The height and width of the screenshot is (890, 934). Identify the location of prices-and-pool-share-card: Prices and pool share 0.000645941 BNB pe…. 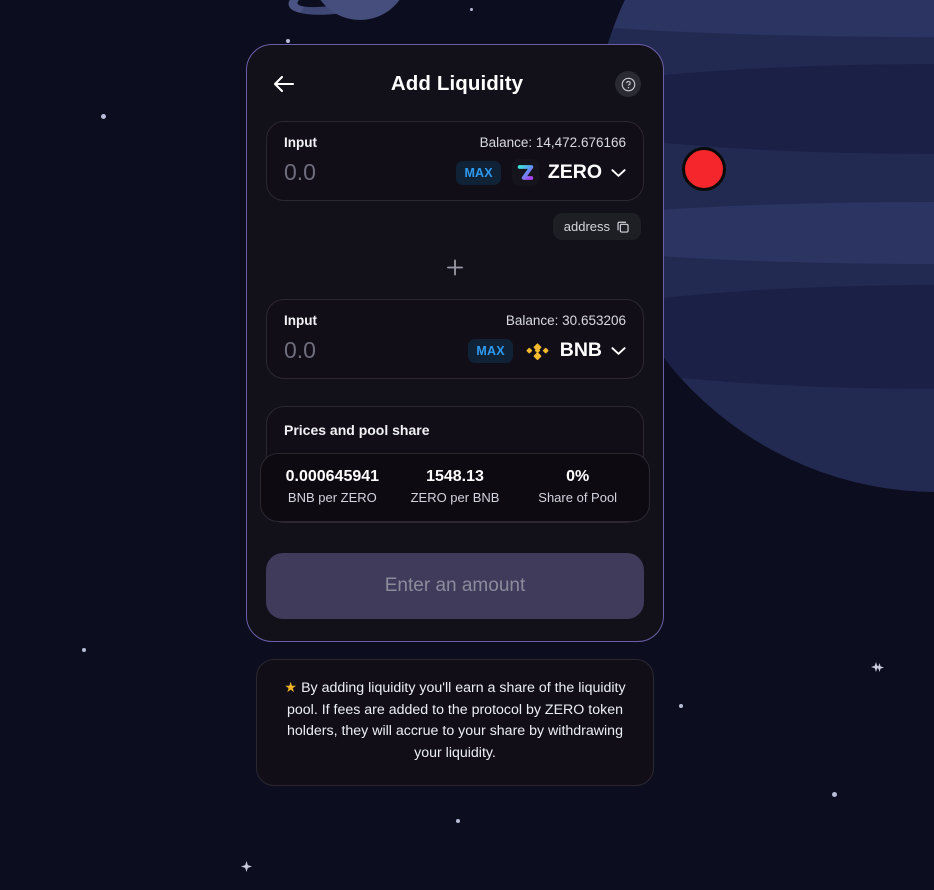
(455, 464).